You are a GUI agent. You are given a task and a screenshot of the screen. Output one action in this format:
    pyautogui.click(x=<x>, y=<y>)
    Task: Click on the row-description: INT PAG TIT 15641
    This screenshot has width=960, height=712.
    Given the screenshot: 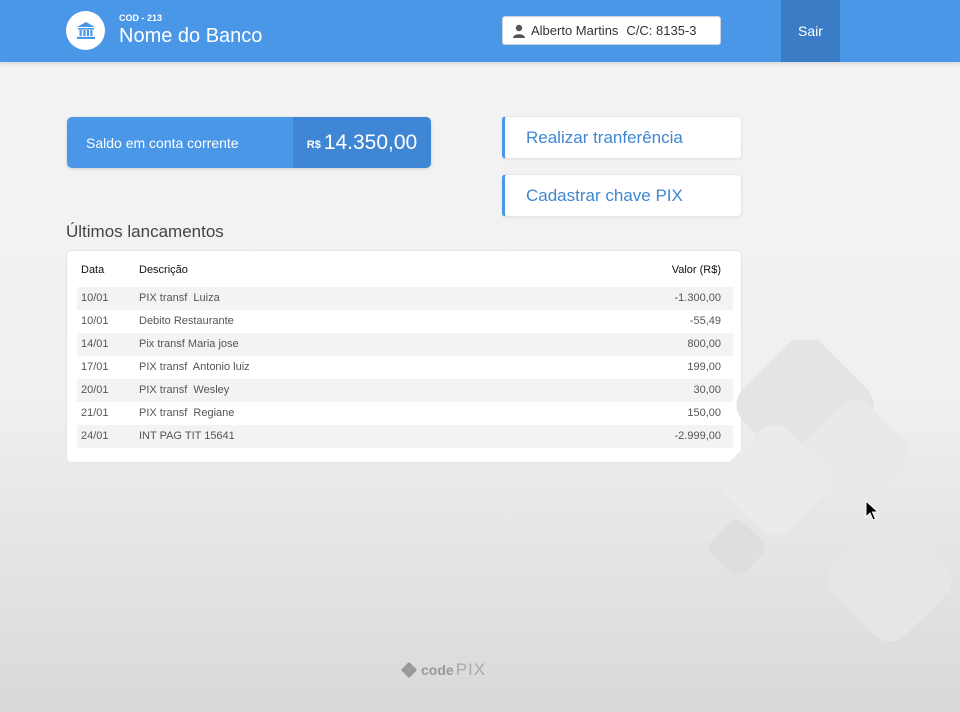 What is the action you would take?
    pyautogui.click(x=187, y=436)
    